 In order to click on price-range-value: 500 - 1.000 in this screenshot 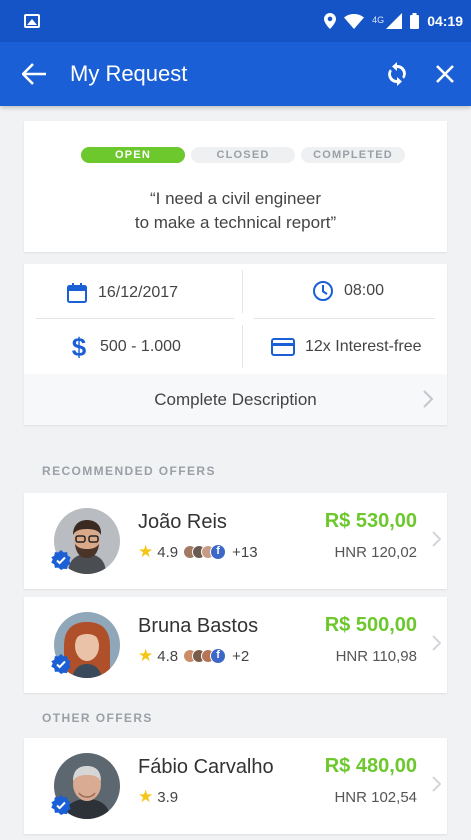, I will do `click(140, 346)`.